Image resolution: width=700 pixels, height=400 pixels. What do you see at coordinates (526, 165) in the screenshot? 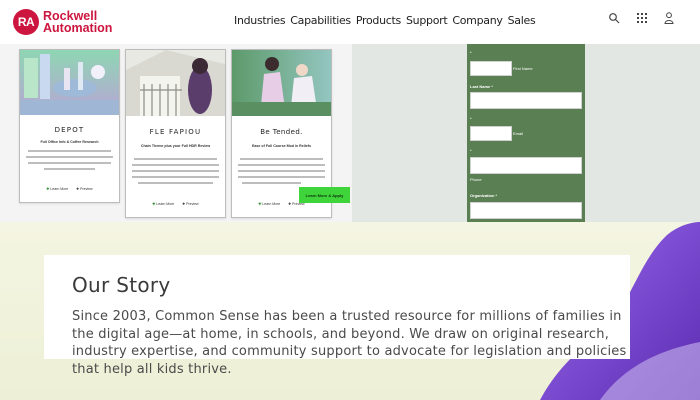
I see `phone-field` at bounding box center [526, 165].